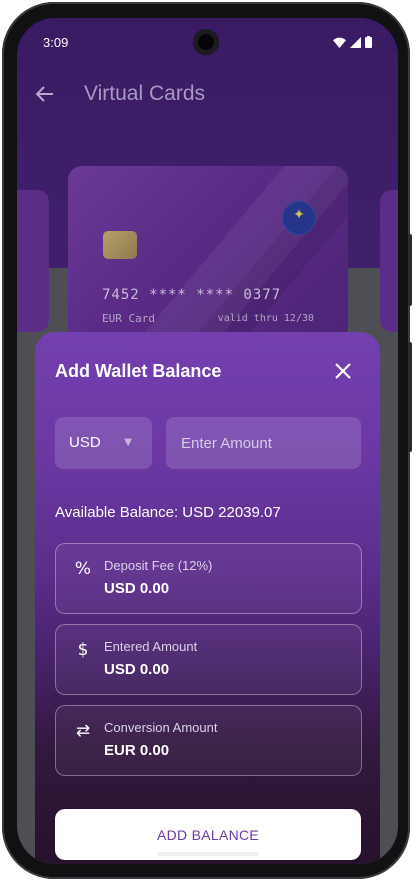  What do you see at coordinates (128, 442) in the screenshot?
I see `chevron-down-icon: ▼` at bounding box center [128, 442].